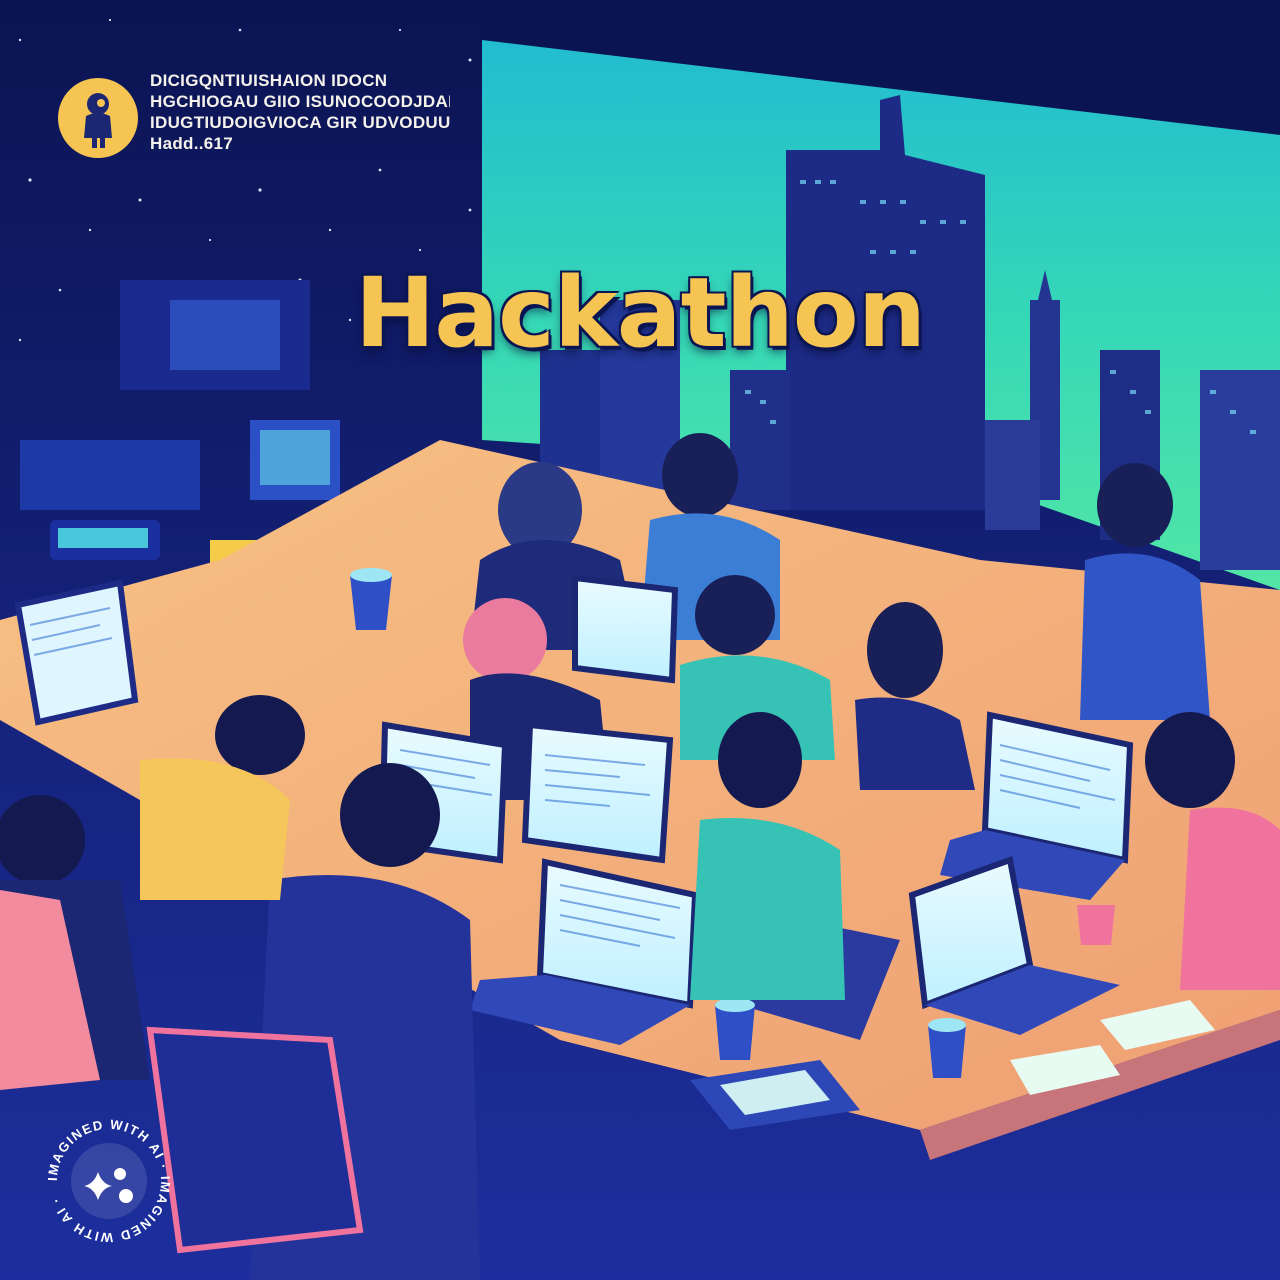  Describe the element at coordinates (98, 118) in the screenshot. I see `astronaut-logo-icon` at that location.